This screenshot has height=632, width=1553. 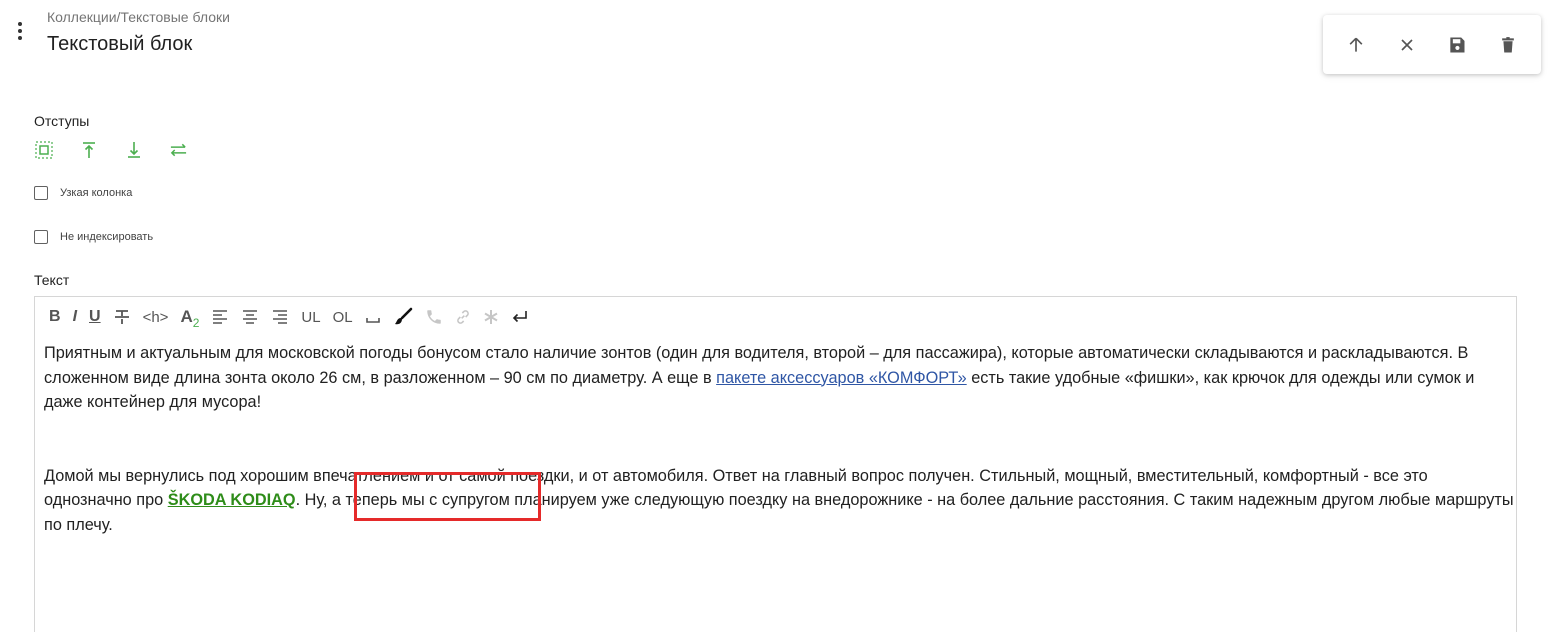 What do you see at coordinates (373, 317) in the screenshot?
I see `nbsp-button` at bounding box center [373, 317].